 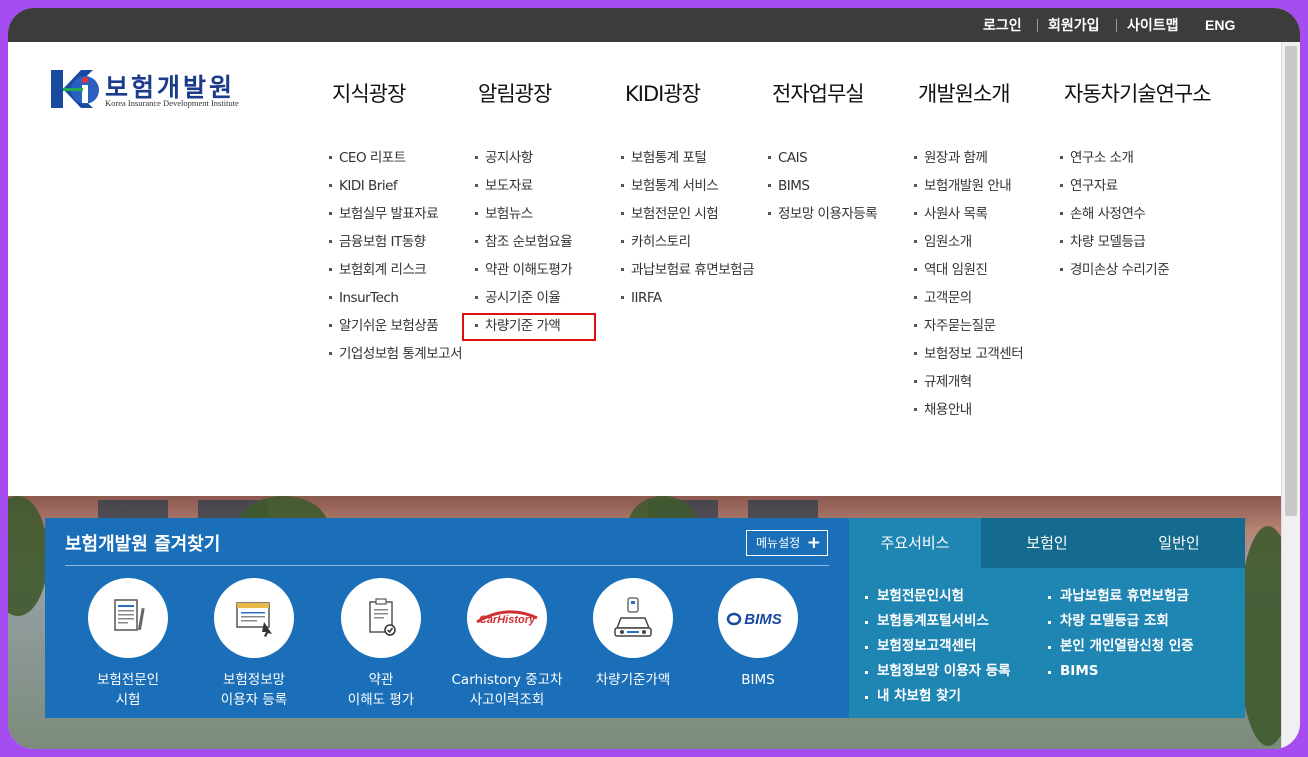 I want to click on clipboard-check-icon, so click(x=381, y=618).